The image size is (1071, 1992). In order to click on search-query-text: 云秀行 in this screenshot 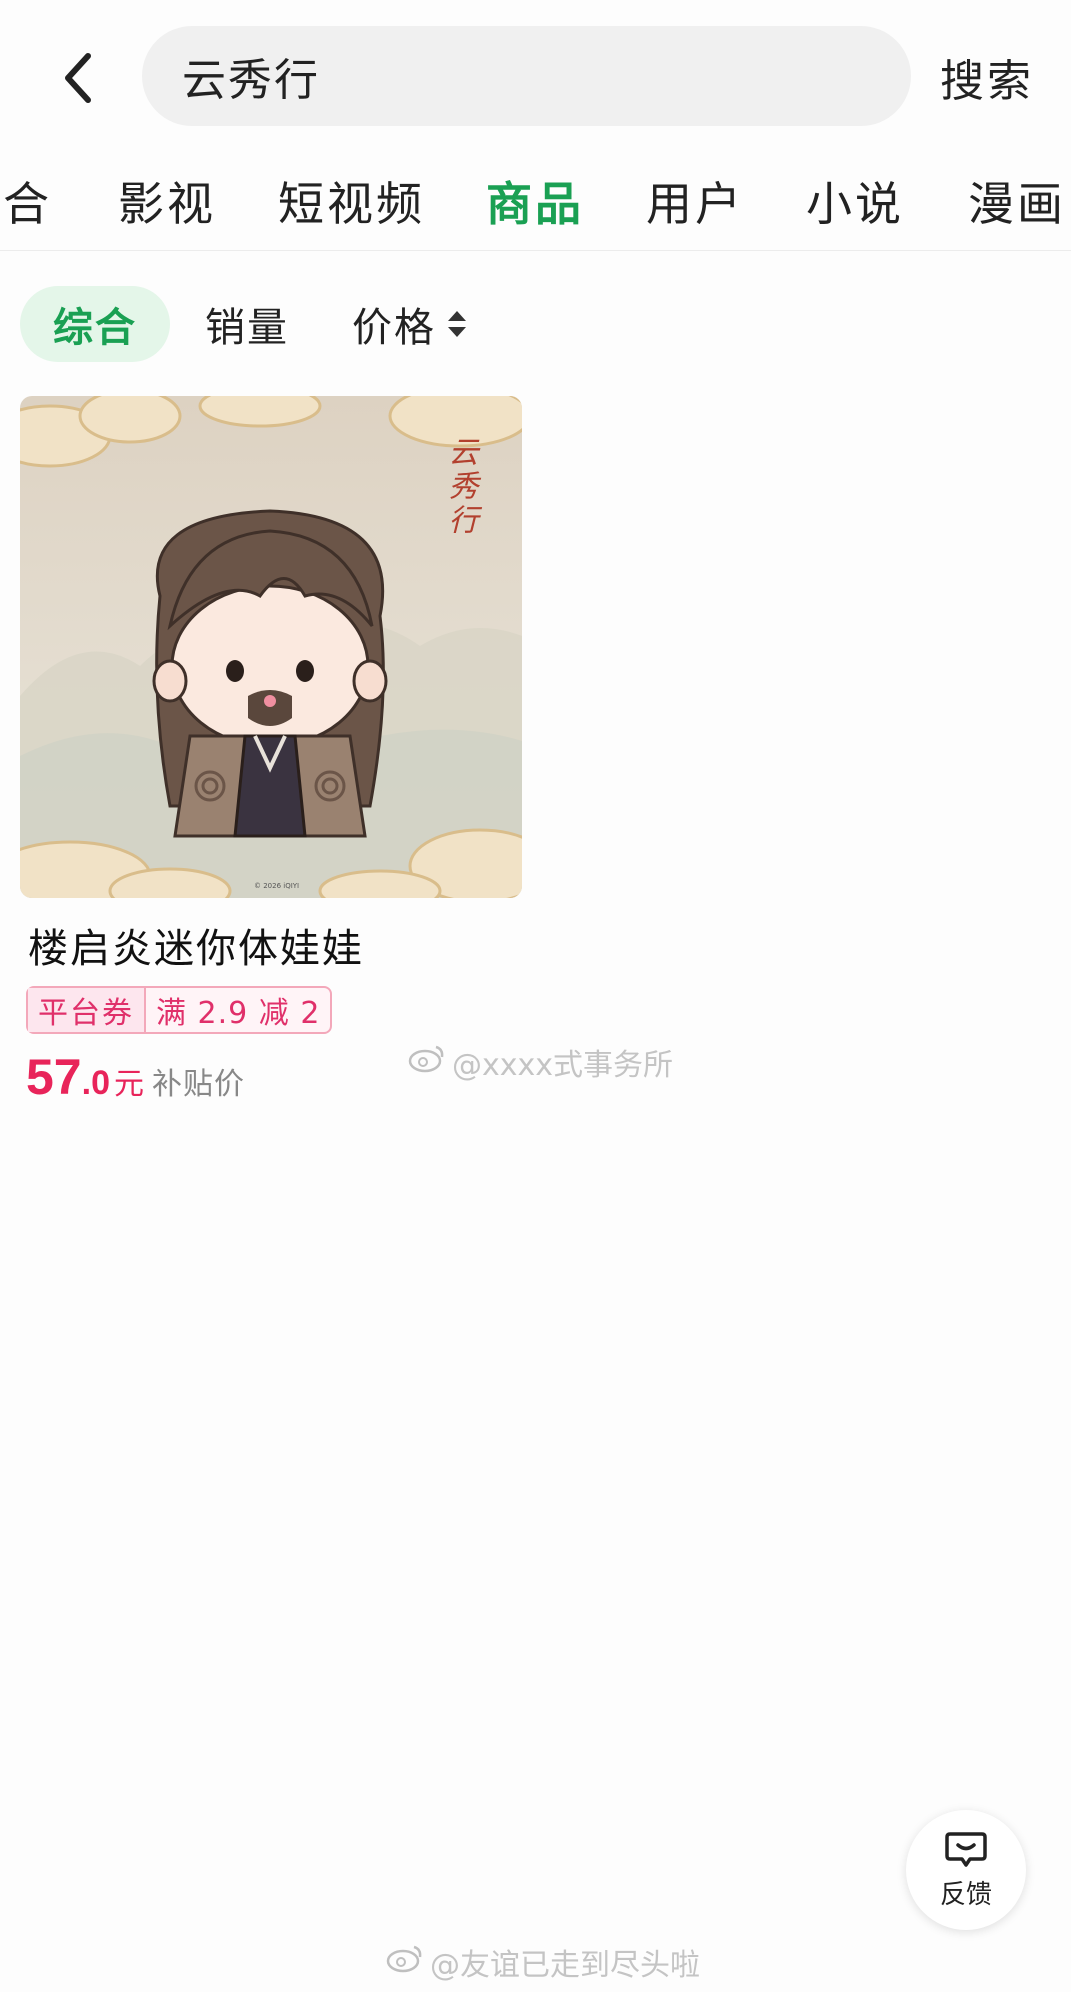, I will do `click(251, 80)`.